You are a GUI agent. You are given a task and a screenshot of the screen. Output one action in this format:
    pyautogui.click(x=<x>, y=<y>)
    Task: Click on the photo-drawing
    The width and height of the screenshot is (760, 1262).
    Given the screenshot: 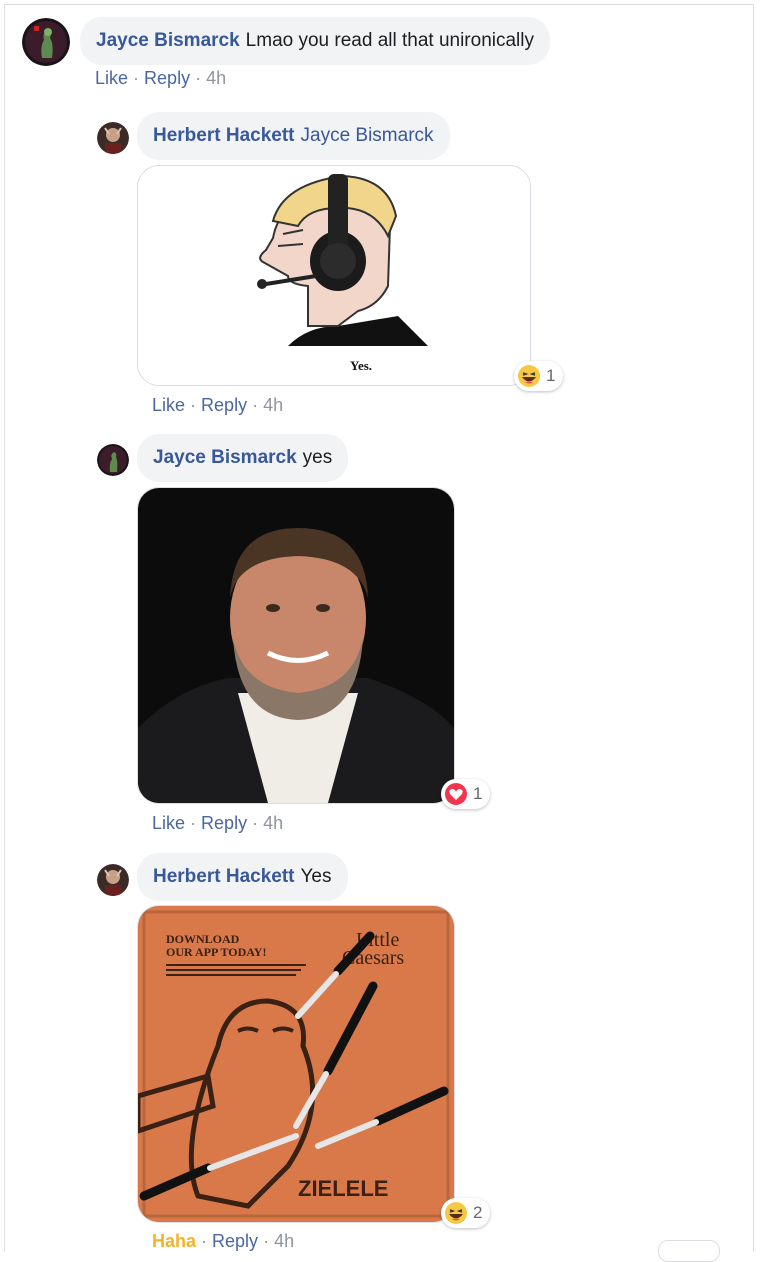 What is the action you would take?
    pyautogui.click(x=296, y=645)
    